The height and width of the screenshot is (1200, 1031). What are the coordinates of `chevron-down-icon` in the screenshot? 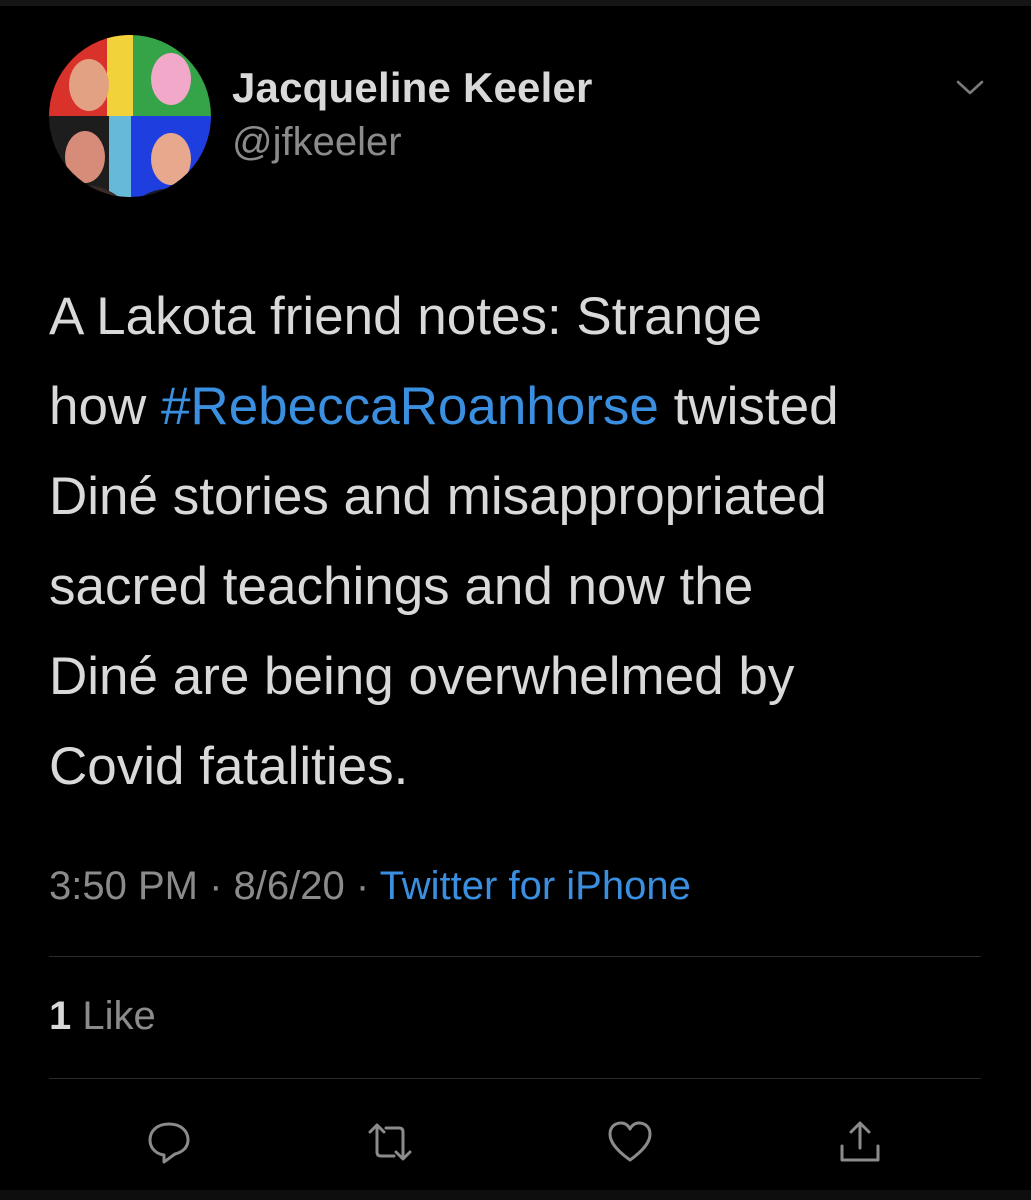 It's located at (970, 88).